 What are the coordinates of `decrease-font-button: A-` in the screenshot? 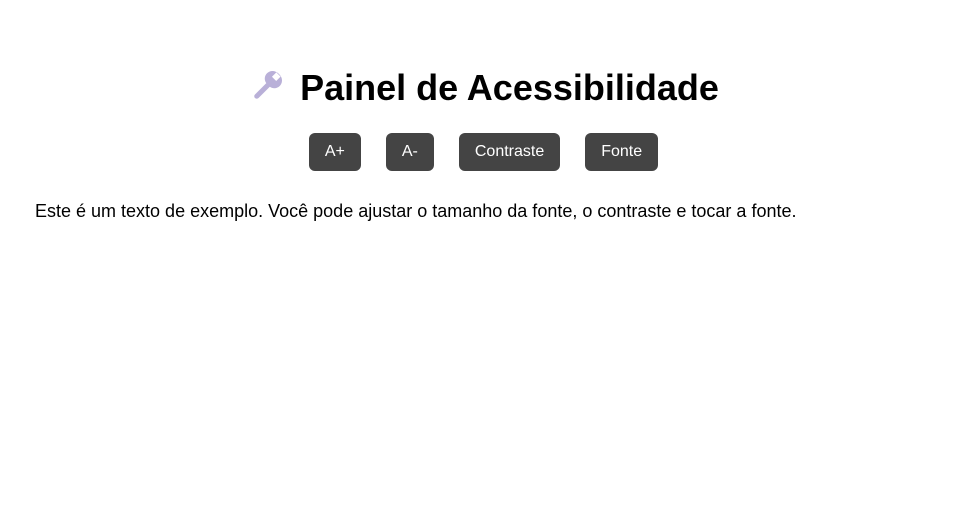 It's located at (409, 152).